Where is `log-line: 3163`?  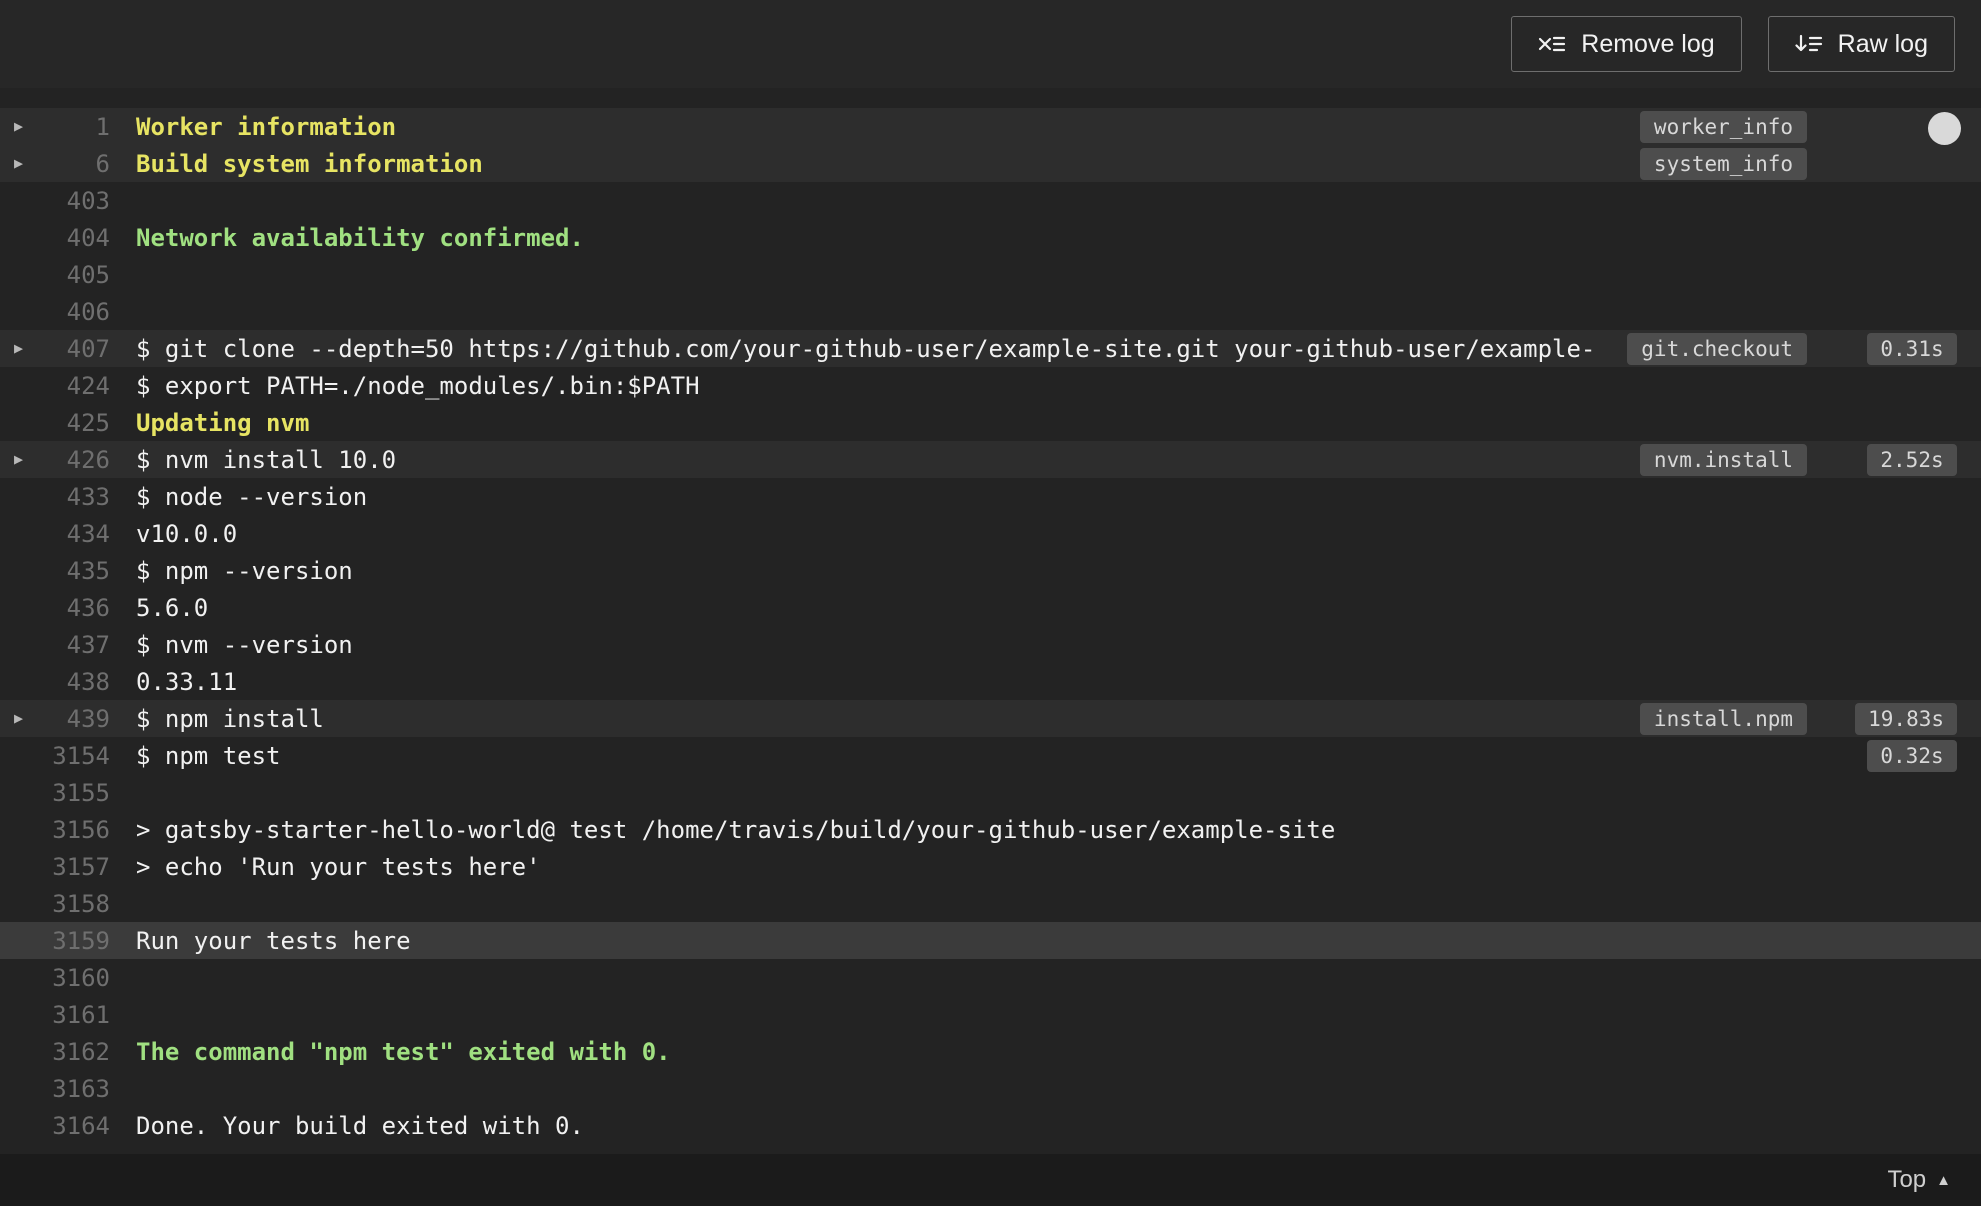 log-line: 3163 is located at coordinates (990, 1088).